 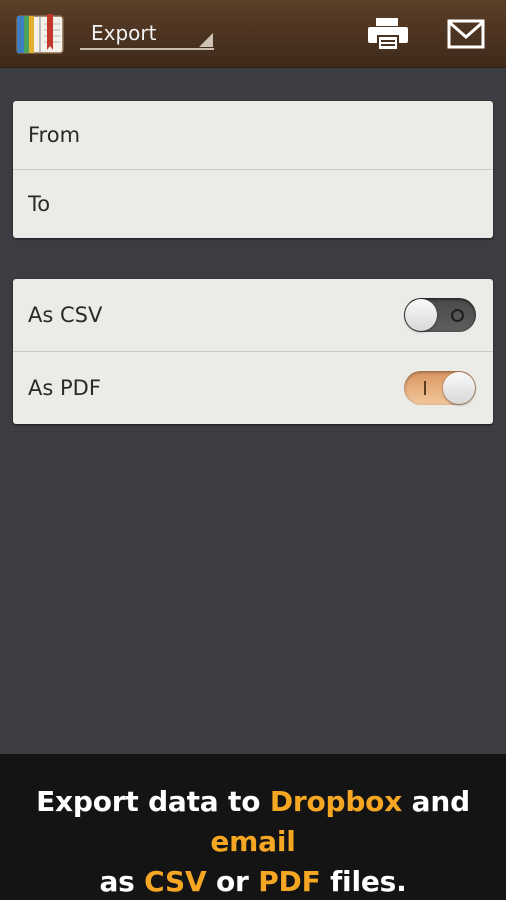 I want to click on ledger-book-icon, so click(x=41, y=34).